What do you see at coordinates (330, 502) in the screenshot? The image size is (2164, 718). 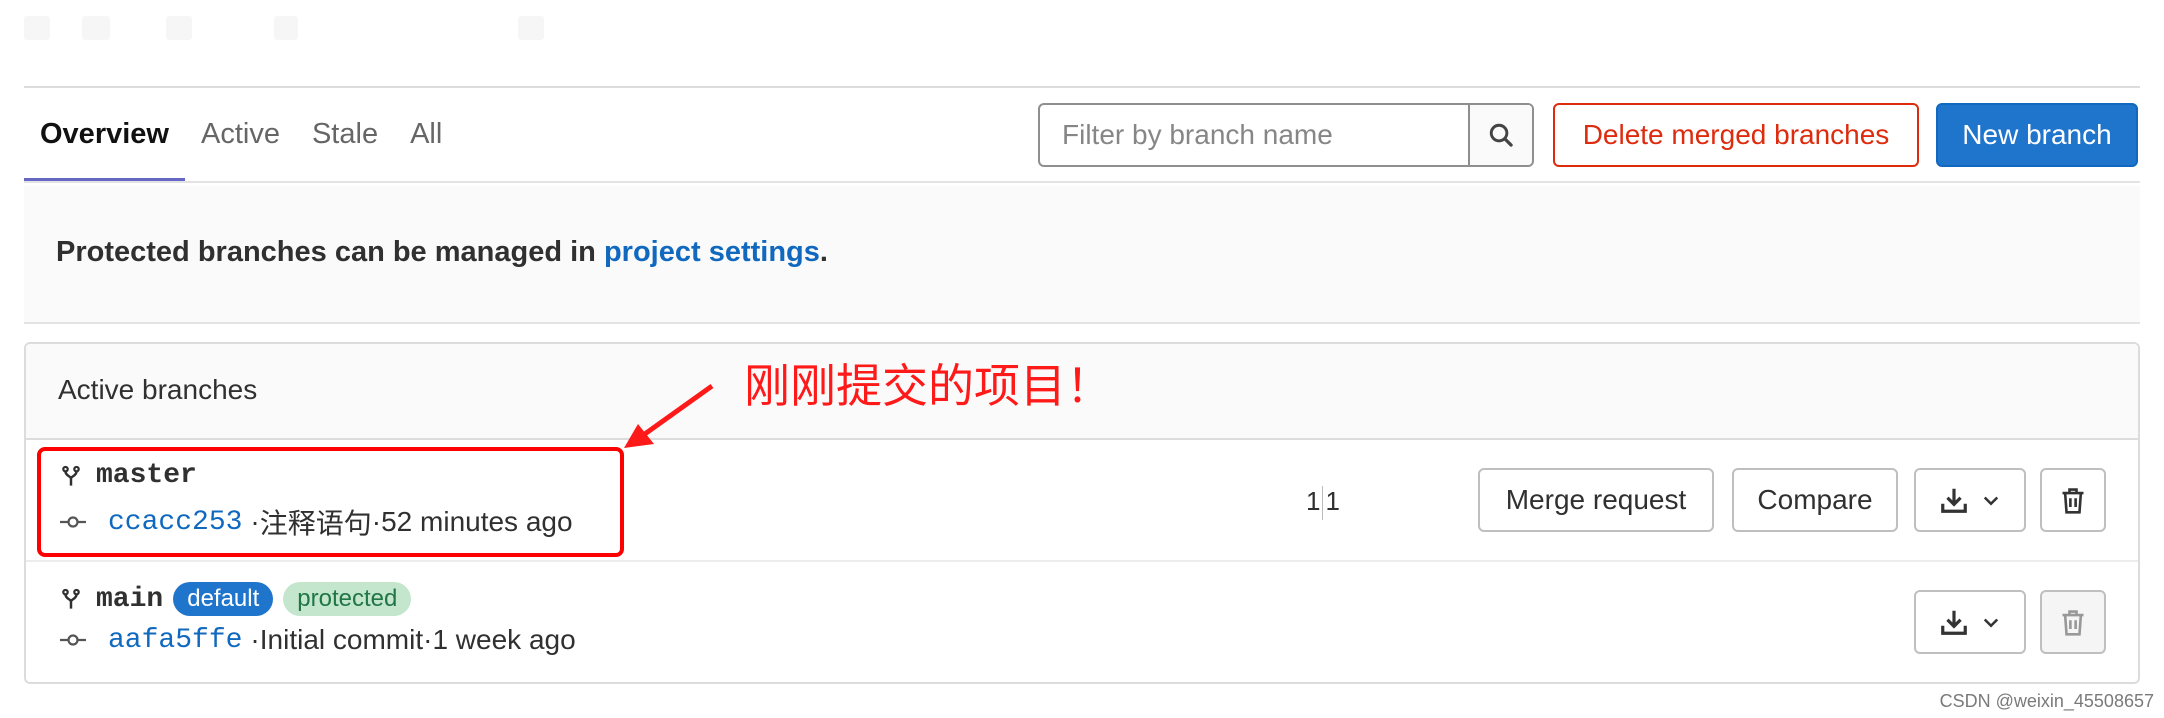 I see `annotation-highlight-box` at bounding box center [330, 502].